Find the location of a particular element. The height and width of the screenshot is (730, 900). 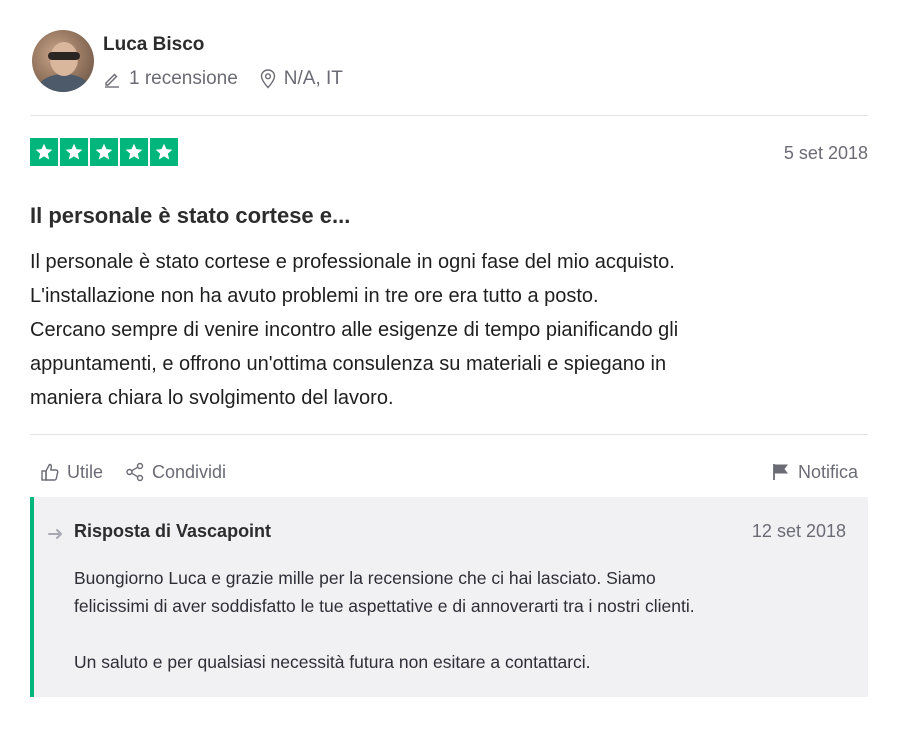

star-rating is located at coordinates (105, 152).